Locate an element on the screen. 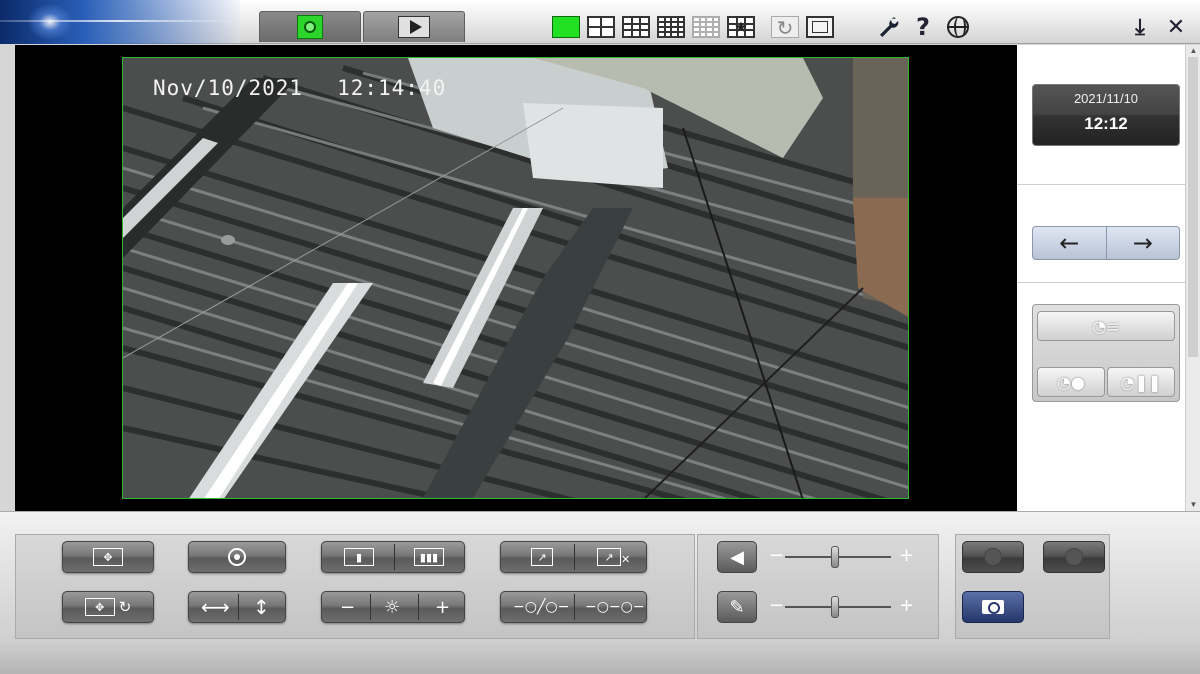  talk-button is located at coordinates (993, 557).